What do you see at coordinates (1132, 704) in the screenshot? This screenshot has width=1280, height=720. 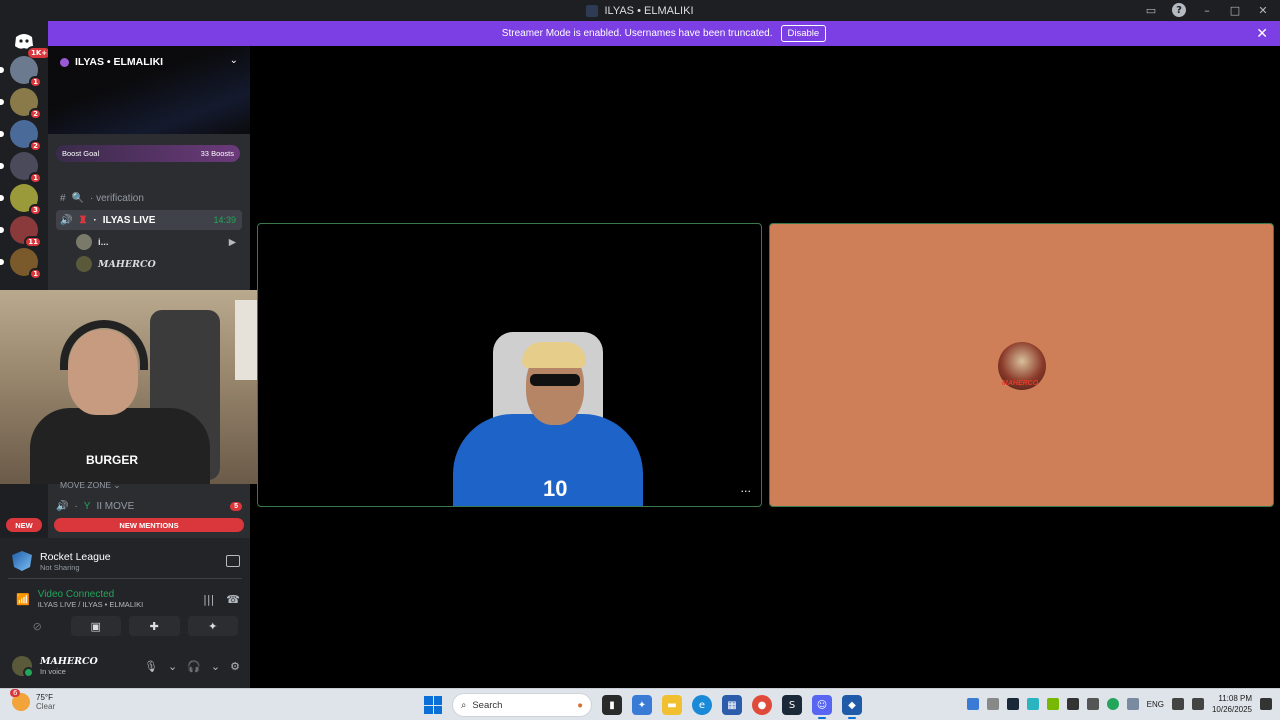 I see `microphone-icon` at bounding box center [1132, 704].